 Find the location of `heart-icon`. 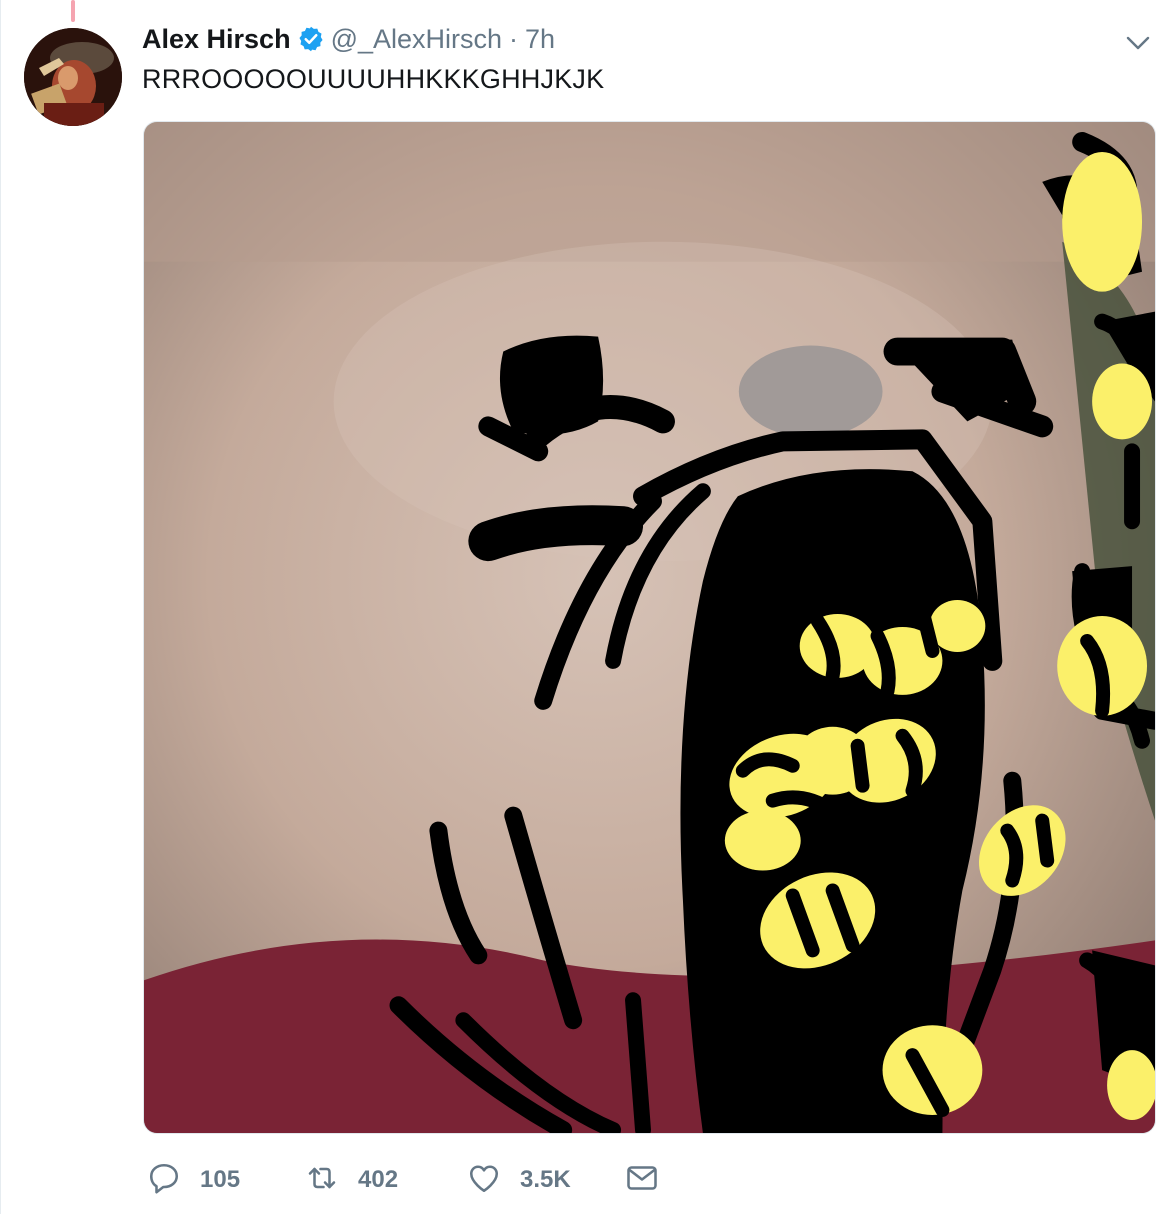

heart-icon is located at coordinates (484, 1180).